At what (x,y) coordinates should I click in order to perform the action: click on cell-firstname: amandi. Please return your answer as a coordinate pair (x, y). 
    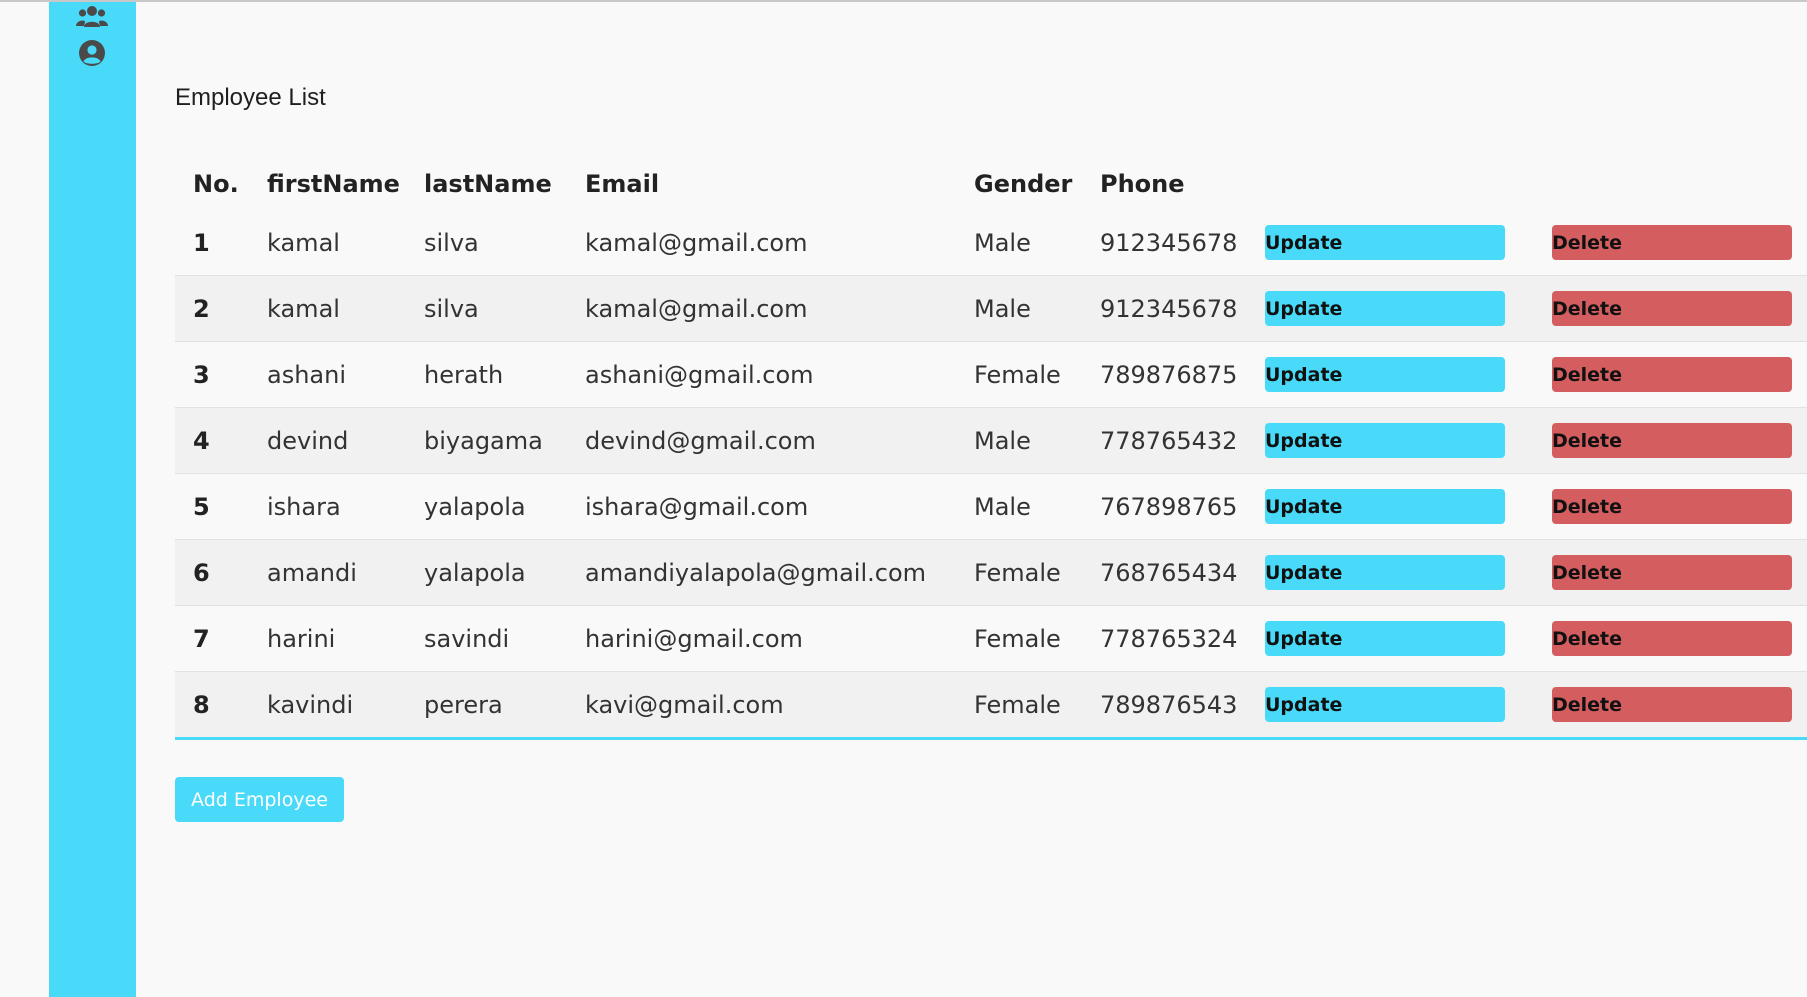
    Looking at the image, I should click on (327, 572).